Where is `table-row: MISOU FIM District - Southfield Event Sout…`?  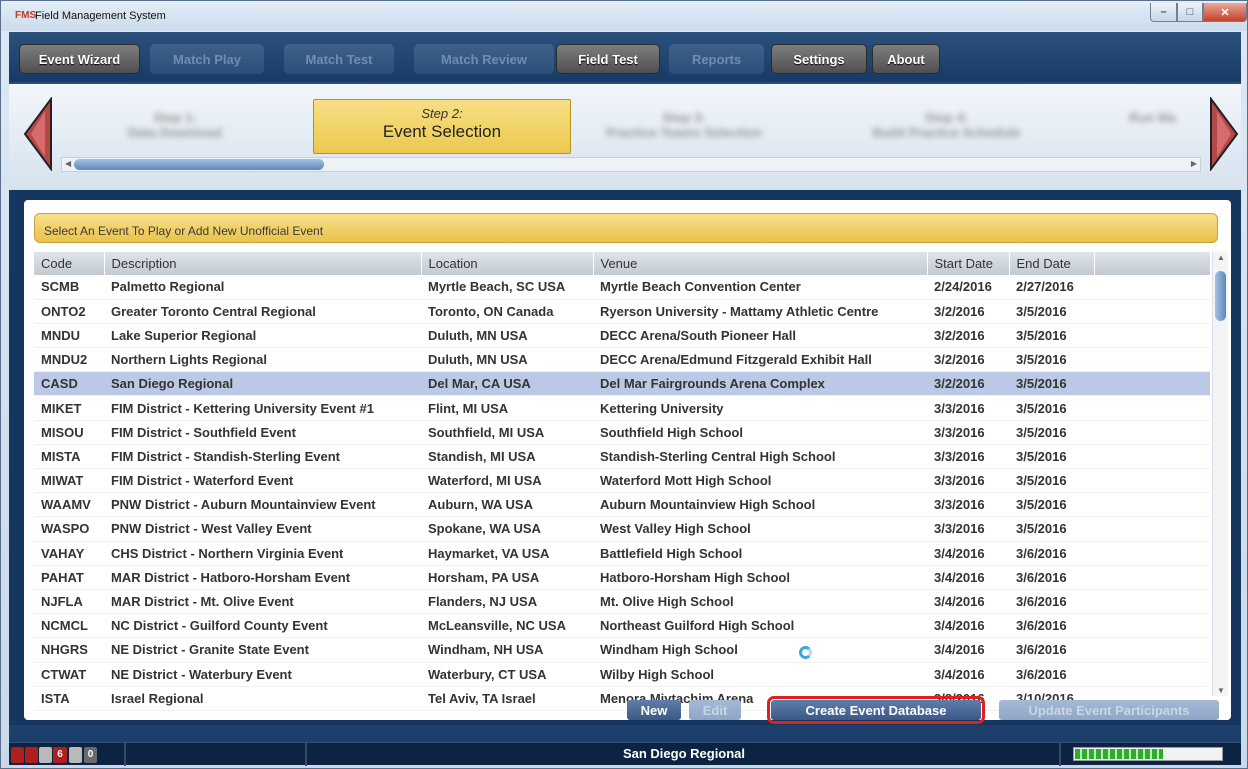
table-row: MISOU FIM District - Southfield Event Sout… is located at coordinates (622, 432).